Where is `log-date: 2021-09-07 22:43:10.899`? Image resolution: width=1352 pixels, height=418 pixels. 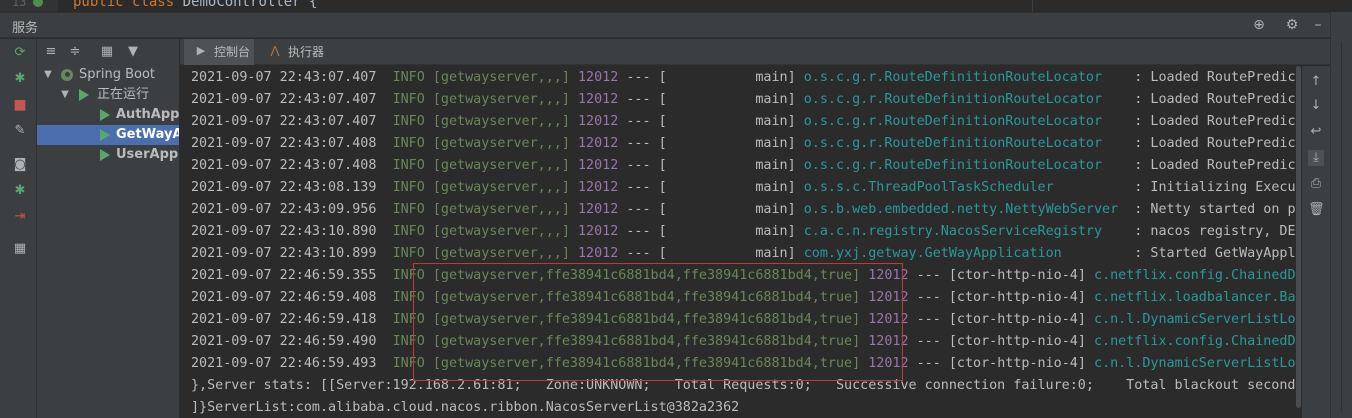 log-date: 2021-09-07 22:43:10.899 is located at coordinates (284, 253).